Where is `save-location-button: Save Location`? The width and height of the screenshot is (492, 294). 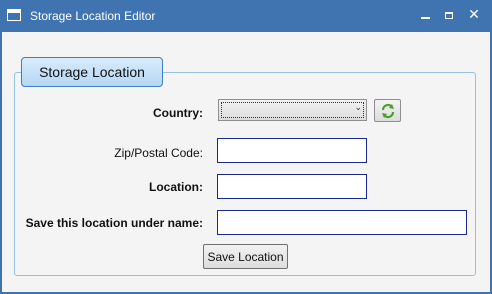 save-location-button: Save Location is located at coordinates (245, 256).